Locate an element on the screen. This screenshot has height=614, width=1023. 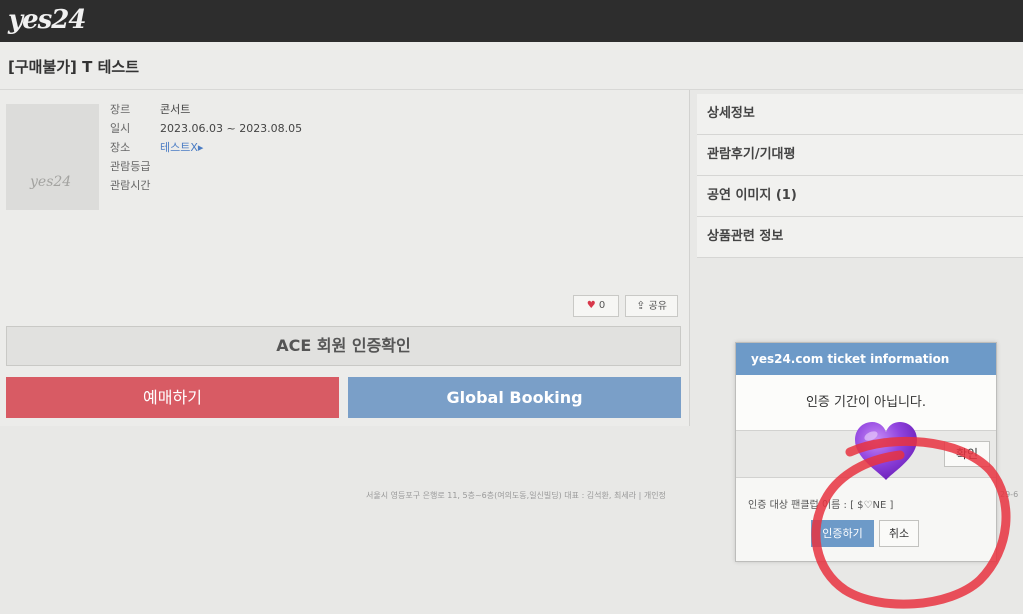
share-button: ⇪ 공유 is located at coordinates (651, 306).